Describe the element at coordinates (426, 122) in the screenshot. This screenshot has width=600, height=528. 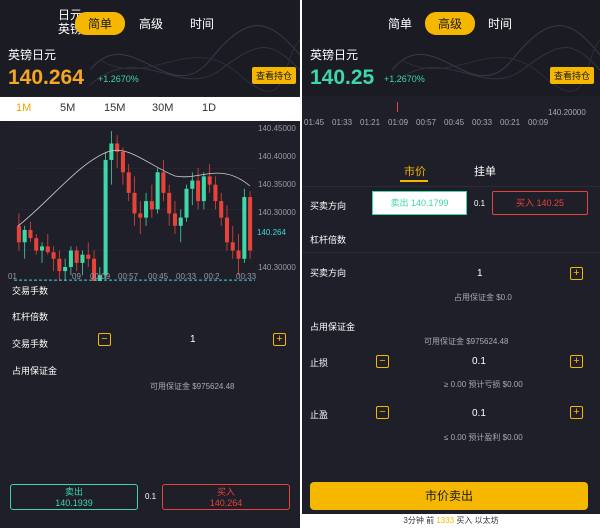
I see `axis-time-label: 00:57` at that location.